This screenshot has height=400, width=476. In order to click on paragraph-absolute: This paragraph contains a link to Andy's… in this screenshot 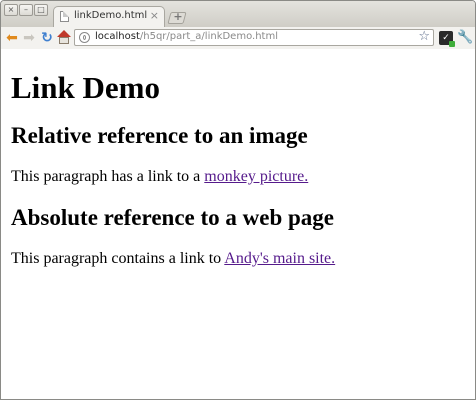, I will do `click(238, 259)`.